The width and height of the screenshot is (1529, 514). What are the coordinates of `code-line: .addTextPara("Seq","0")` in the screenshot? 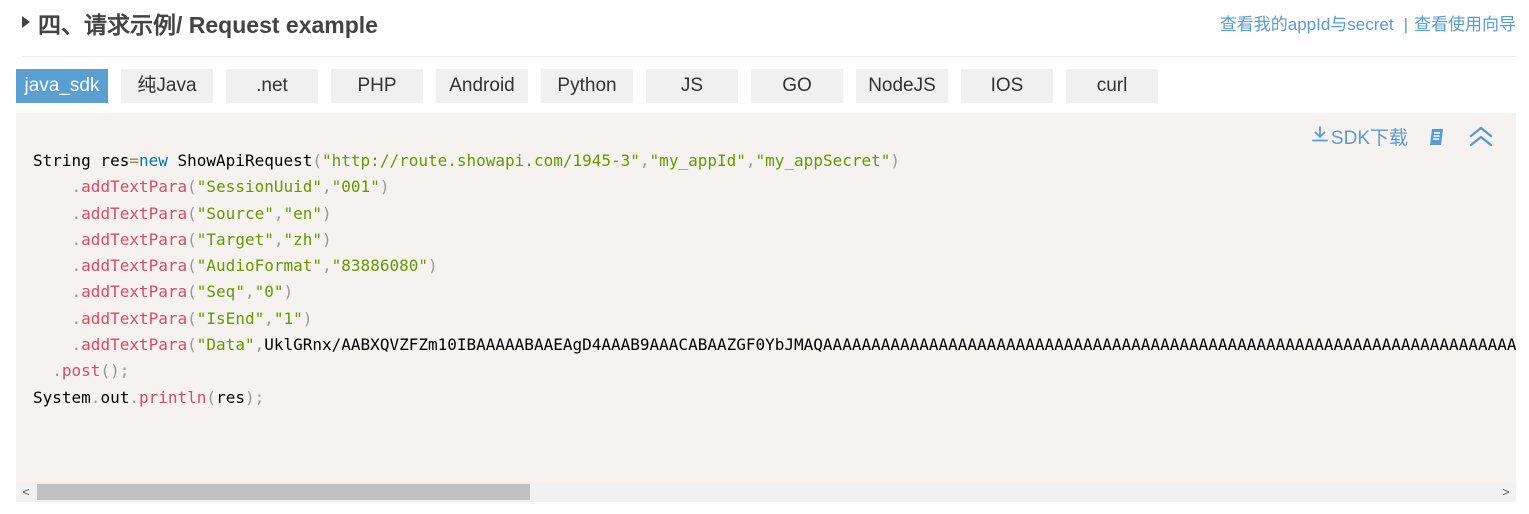 It's located at (182, 292).